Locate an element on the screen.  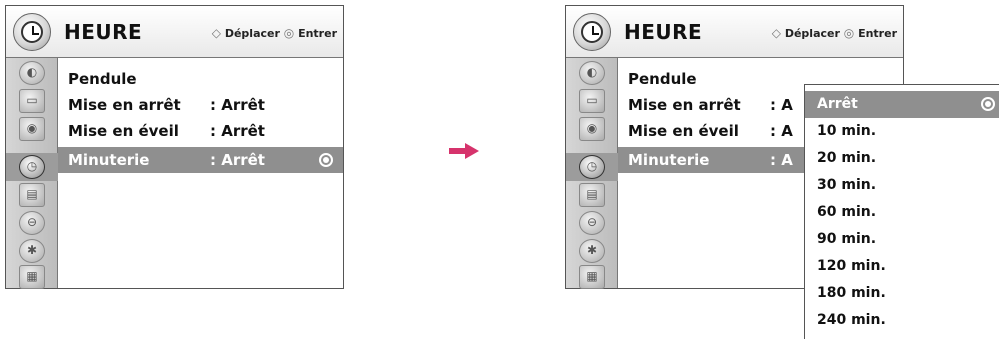
dropdown-option-label: 180 min. is located at coordinates (851, 293).